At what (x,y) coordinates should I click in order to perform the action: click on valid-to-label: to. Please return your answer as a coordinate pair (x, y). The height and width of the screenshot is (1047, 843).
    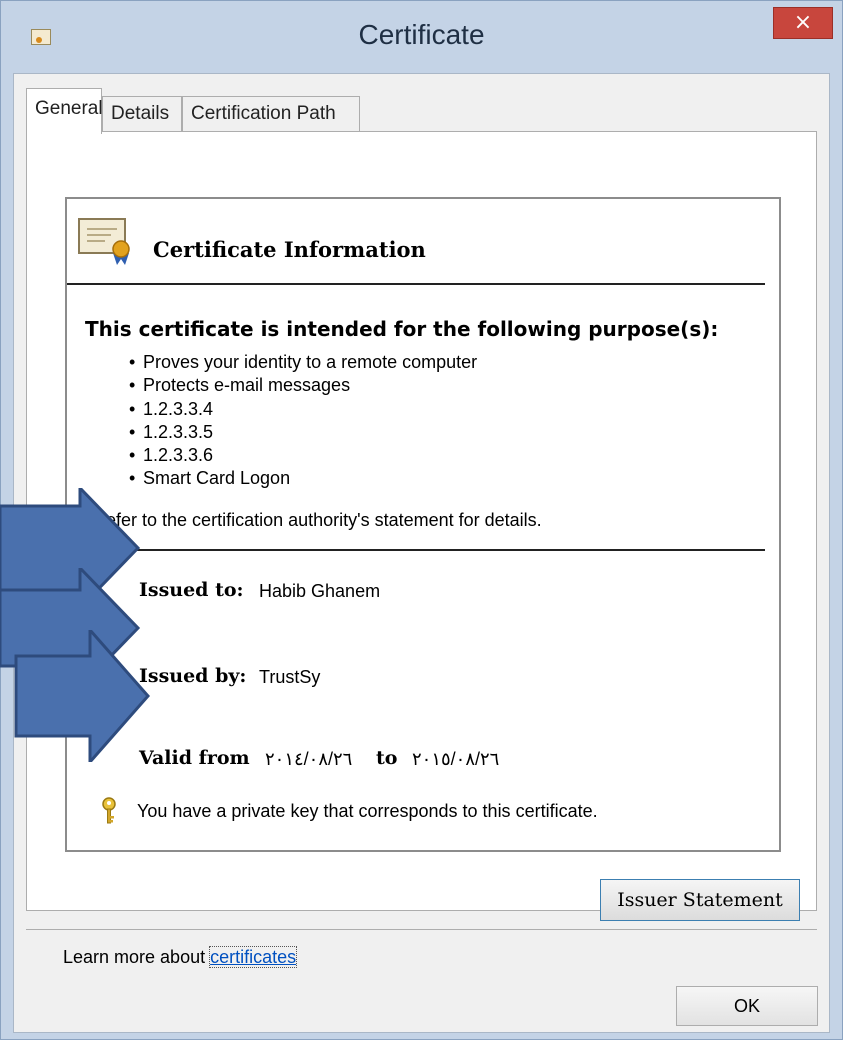
    Looking at the image, I should click on (387, 758).